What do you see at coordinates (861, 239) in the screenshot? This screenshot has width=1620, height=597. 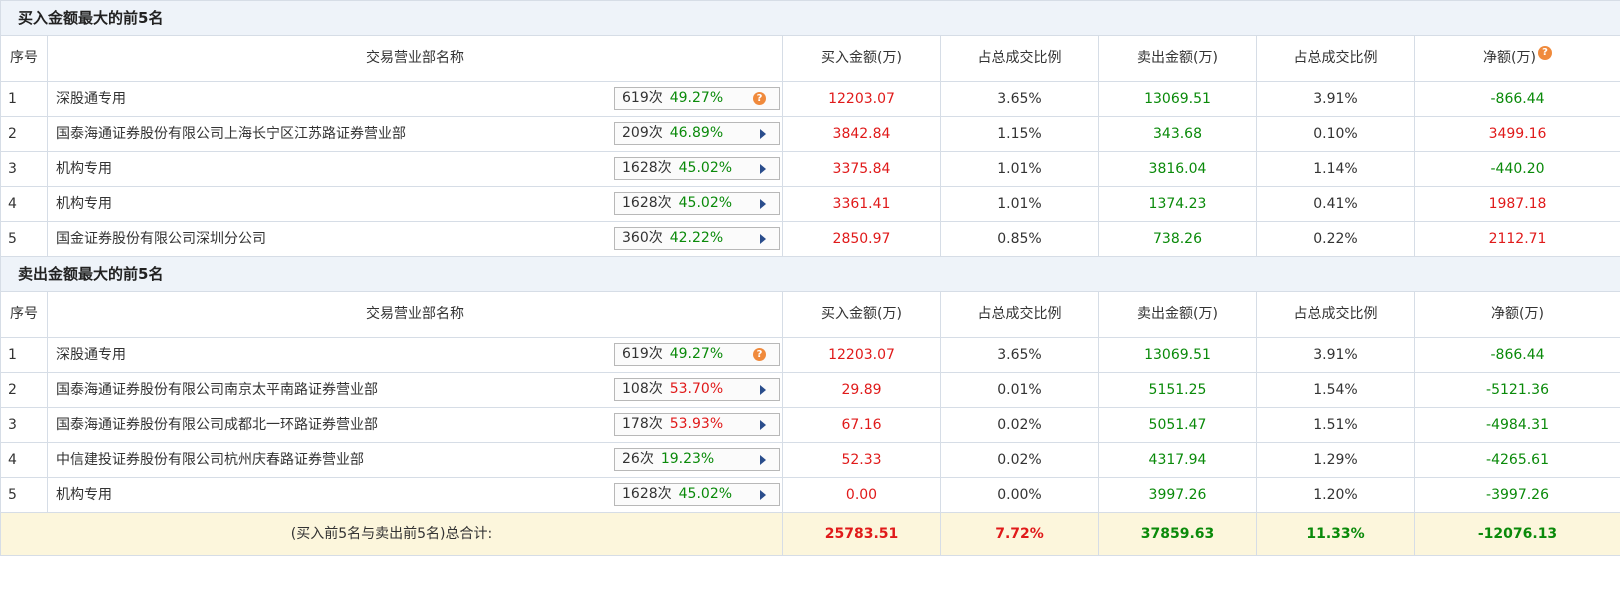 I see `buy-amount: 2850.97` at bounding box center [861, 239].